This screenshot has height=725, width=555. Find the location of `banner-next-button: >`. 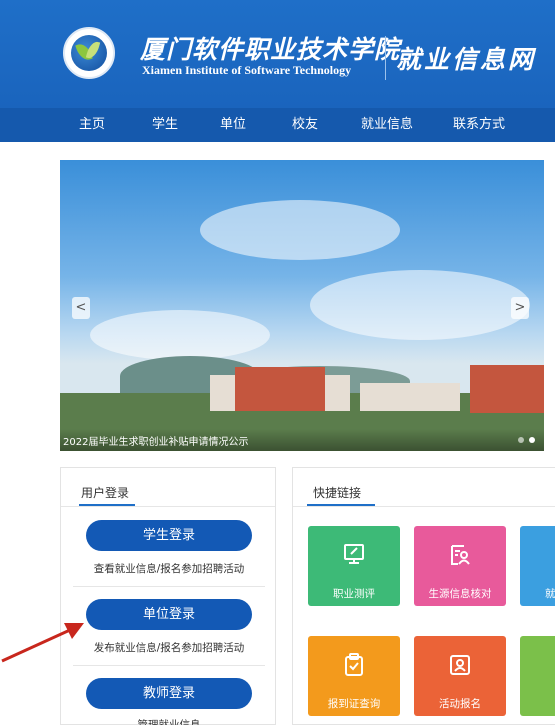

banner-next-button: > is located at coordinates (520, 308).